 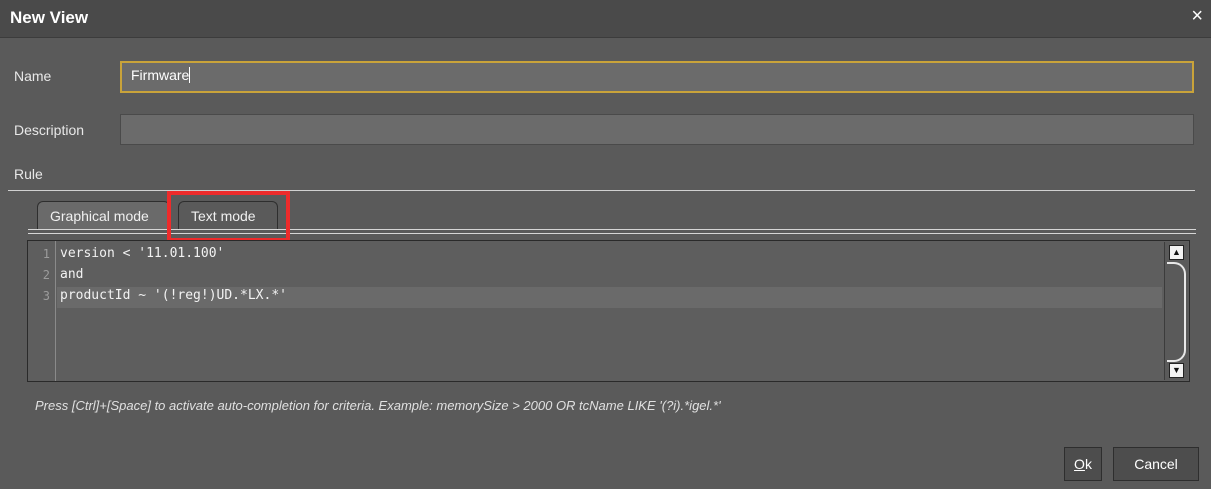 I want to click on code-line: and, so click(x=72, y=274).